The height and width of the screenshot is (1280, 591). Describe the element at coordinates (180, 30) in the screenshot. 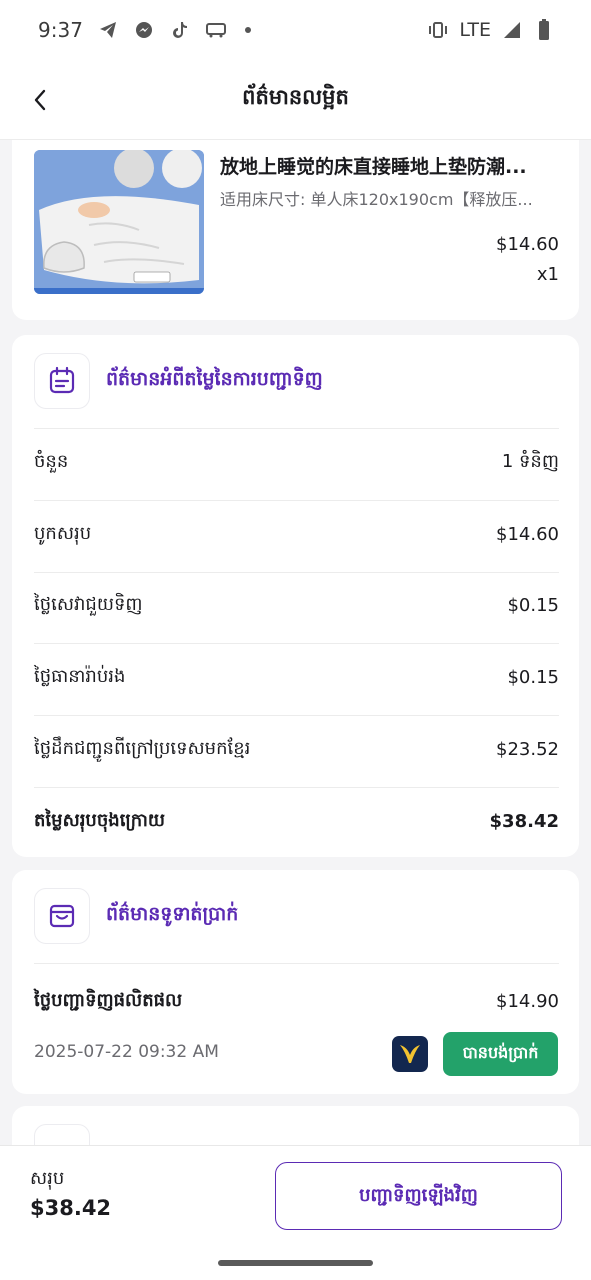

I see `tiktok-icon` at that location.